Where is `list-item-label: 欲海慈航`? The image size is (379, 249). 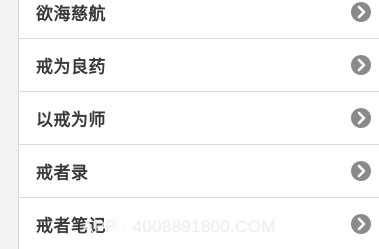 list-item-label: 欲海慈航 is located at coordinates (71, 14).